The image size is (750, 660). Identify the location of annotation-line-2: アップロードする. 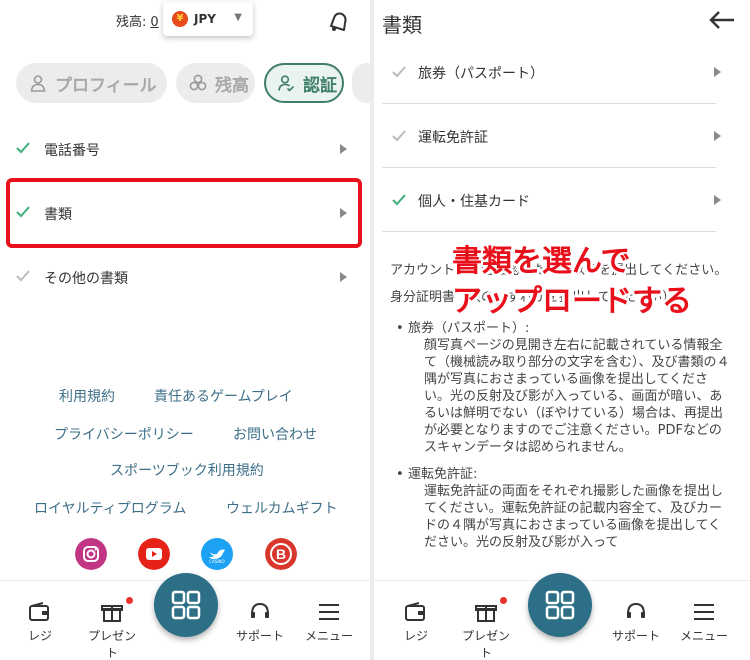
(572, 301).